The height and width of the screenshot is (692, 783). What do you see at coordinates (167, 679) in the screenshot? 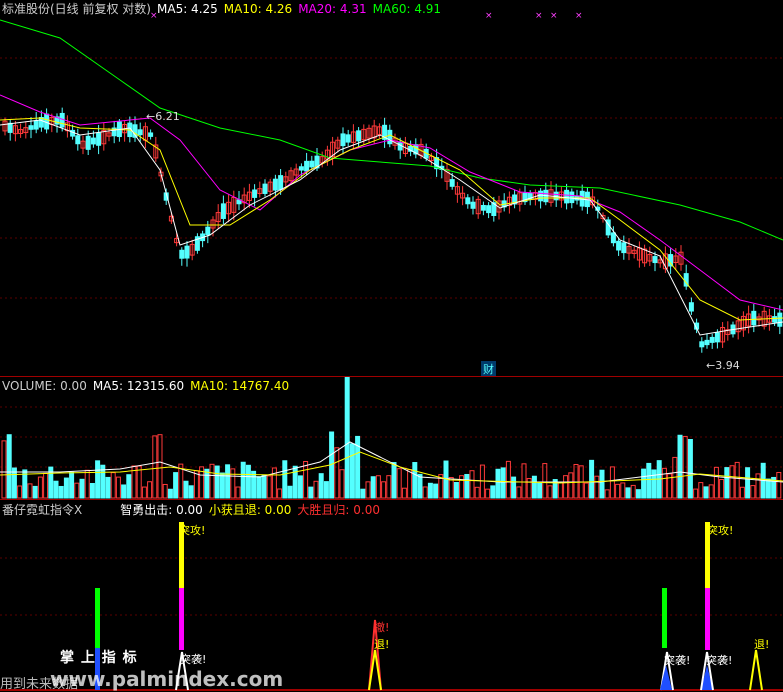
I see `watermark-site: www.palmindex.com` at bounding box center [167, 679].